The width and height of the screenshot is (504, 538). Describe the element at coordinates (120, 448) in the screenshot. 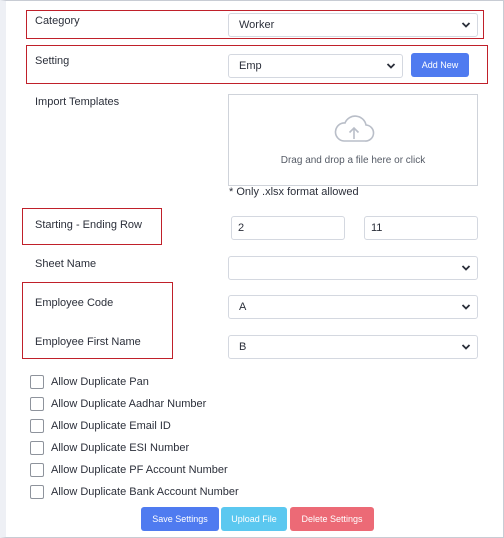

I see `checkbox-label: Allow Duplicate ESI Number` at that location.